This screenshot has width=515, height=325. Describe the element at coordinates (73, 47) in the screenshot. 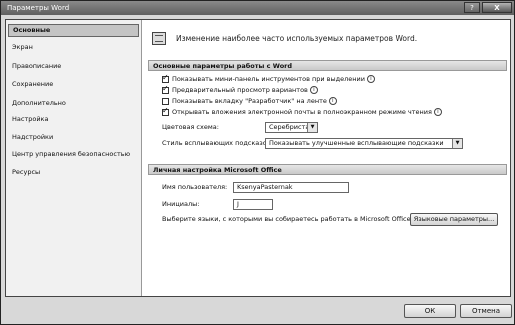

I see `sidebar-item-display: Экран` at that location.